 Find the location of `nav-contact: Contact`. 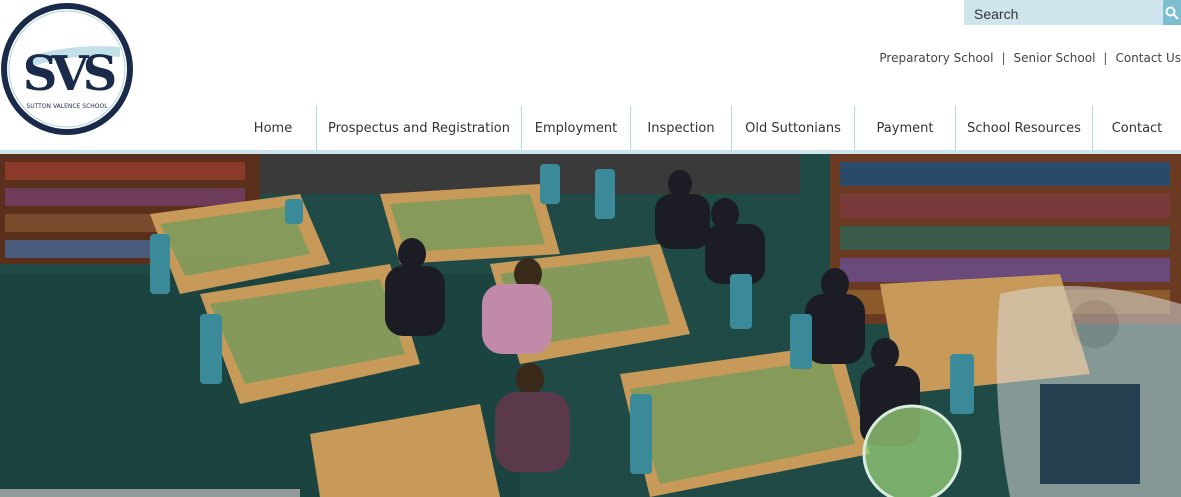

nav-contact: Contact is located at coordinates (1136, 128).